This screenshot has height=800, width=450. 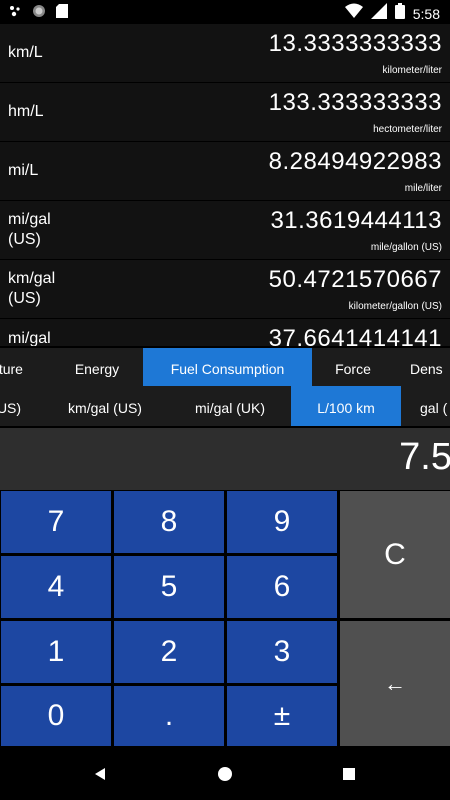 I want to click on sd-card-icon, so click(x=62, y=13).